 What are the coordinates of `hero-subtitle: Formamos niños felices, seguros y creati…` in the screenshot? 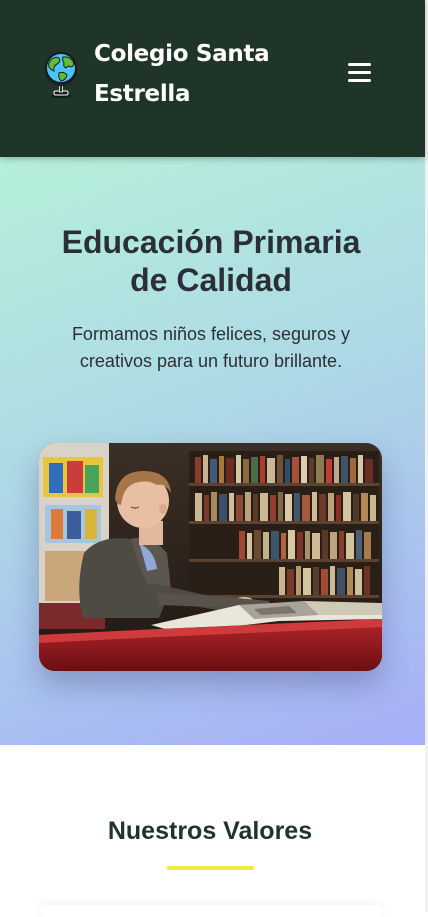 It's located at (211, 348).